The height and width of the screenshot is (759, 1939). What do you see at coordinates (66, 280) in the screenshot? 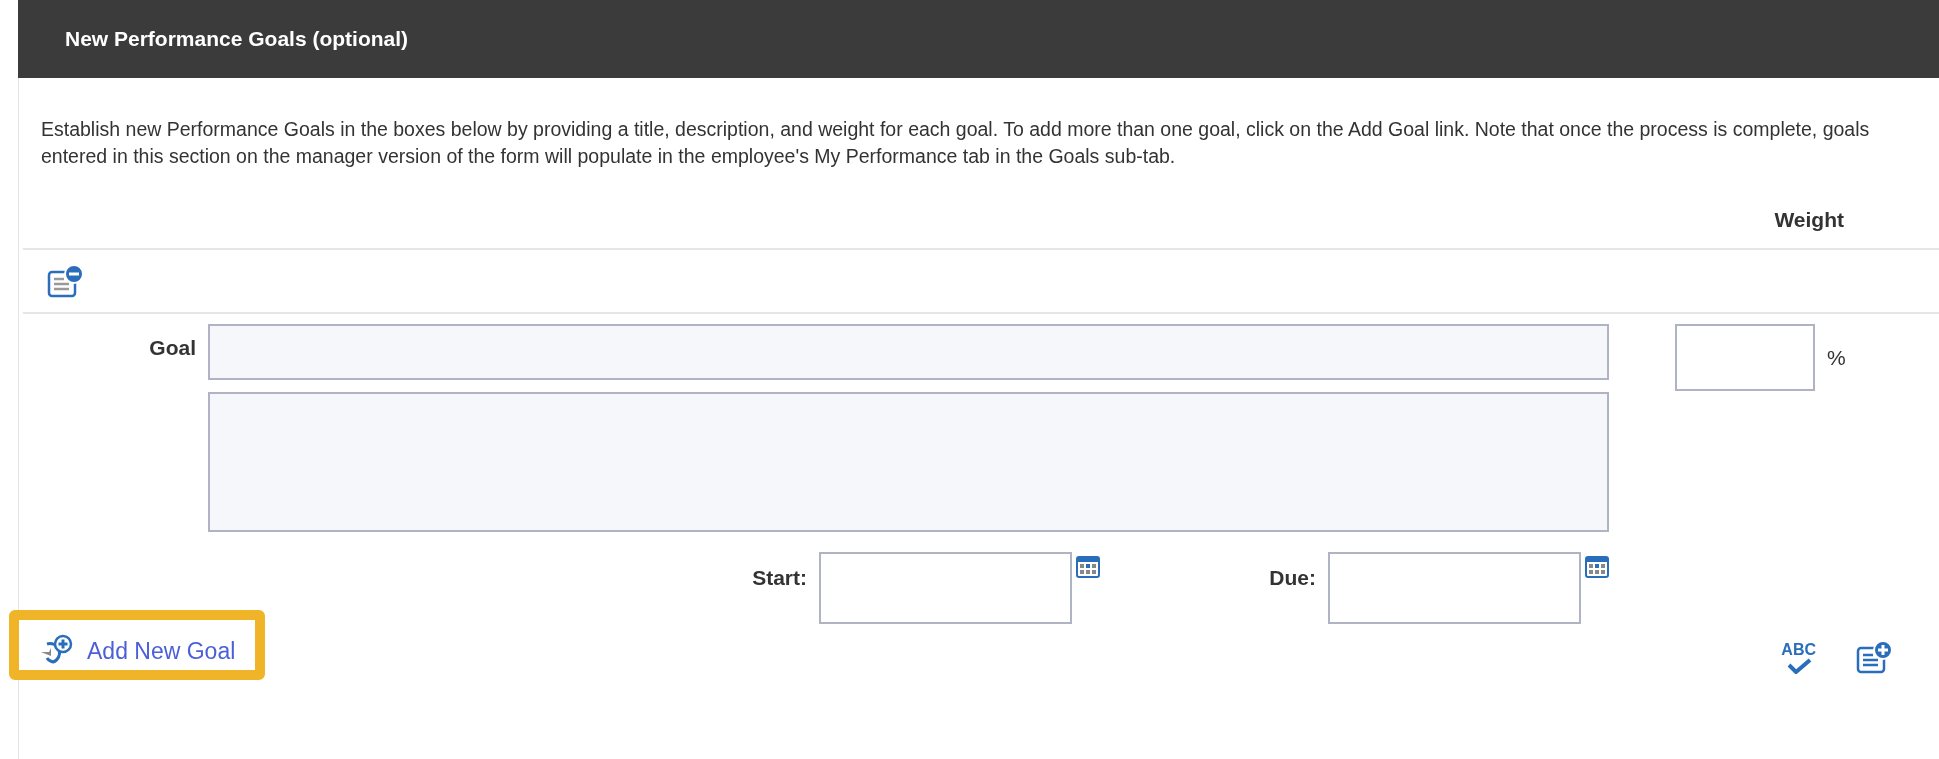
I see `remove-goal-icon` at bounding box center [66, 280].